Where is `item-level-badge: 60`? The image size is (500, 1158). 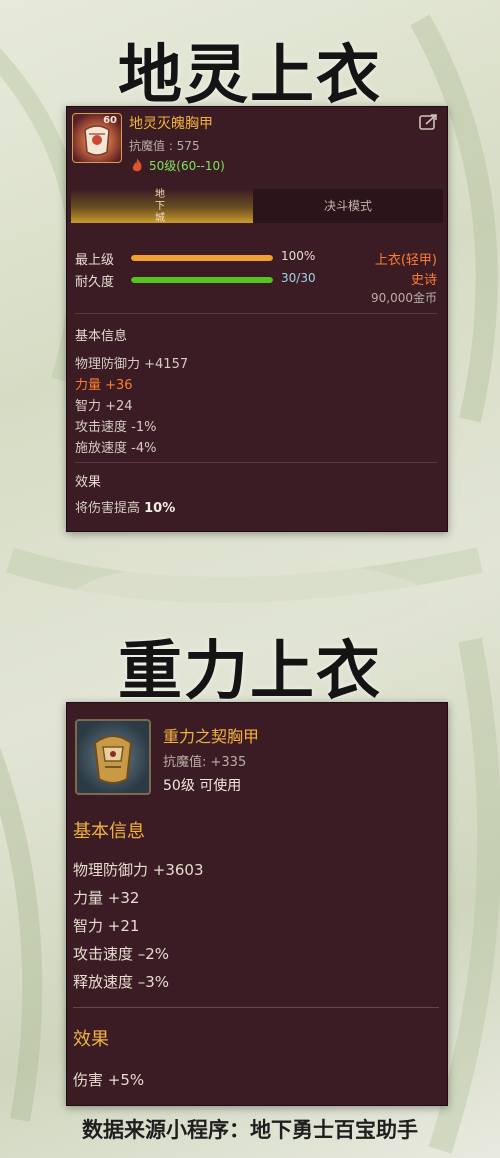 item-level-badge: 60 is located at coordinates (110, 120).